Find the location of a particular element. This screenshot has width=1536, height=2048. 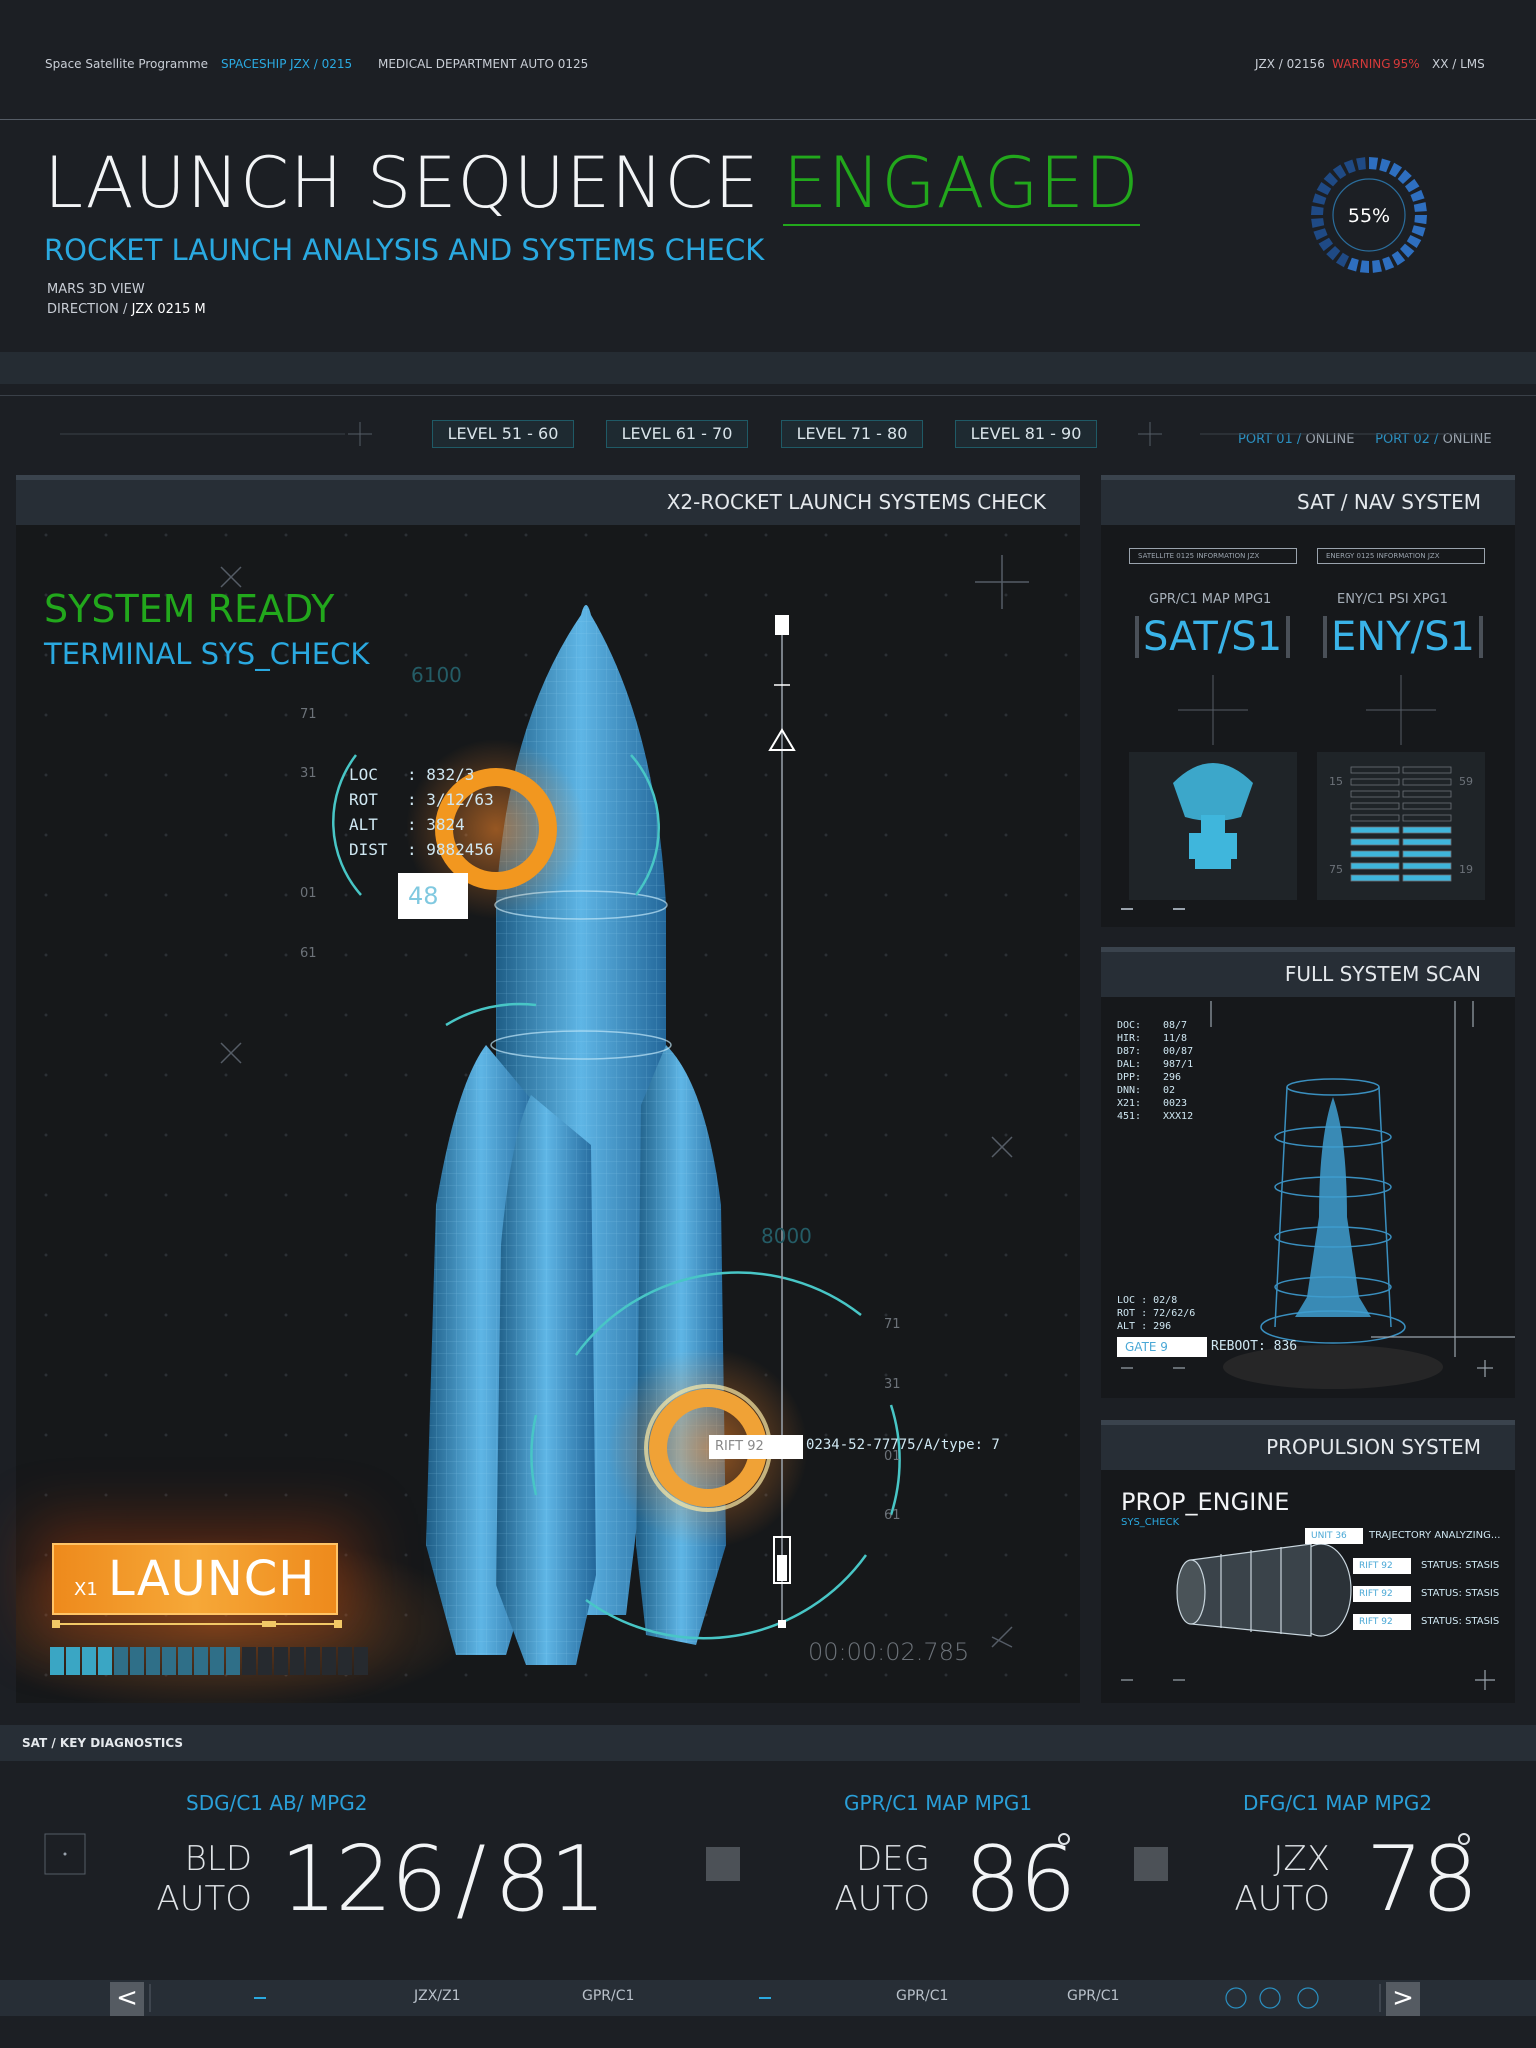

launch-timer: 00:00:02.785 is located at coordinates (889, 1652).